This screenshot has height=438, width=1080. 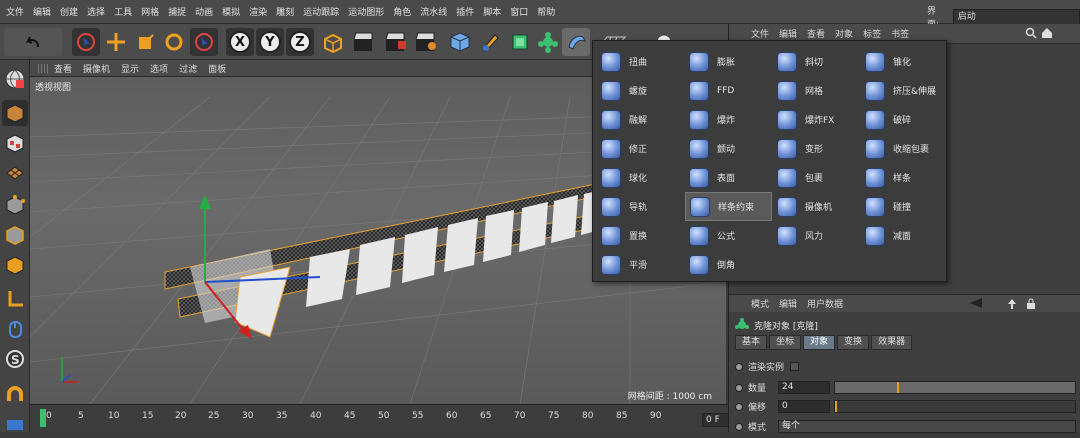 I want to click on tweak-mode-button, so click(x=15, y=329).